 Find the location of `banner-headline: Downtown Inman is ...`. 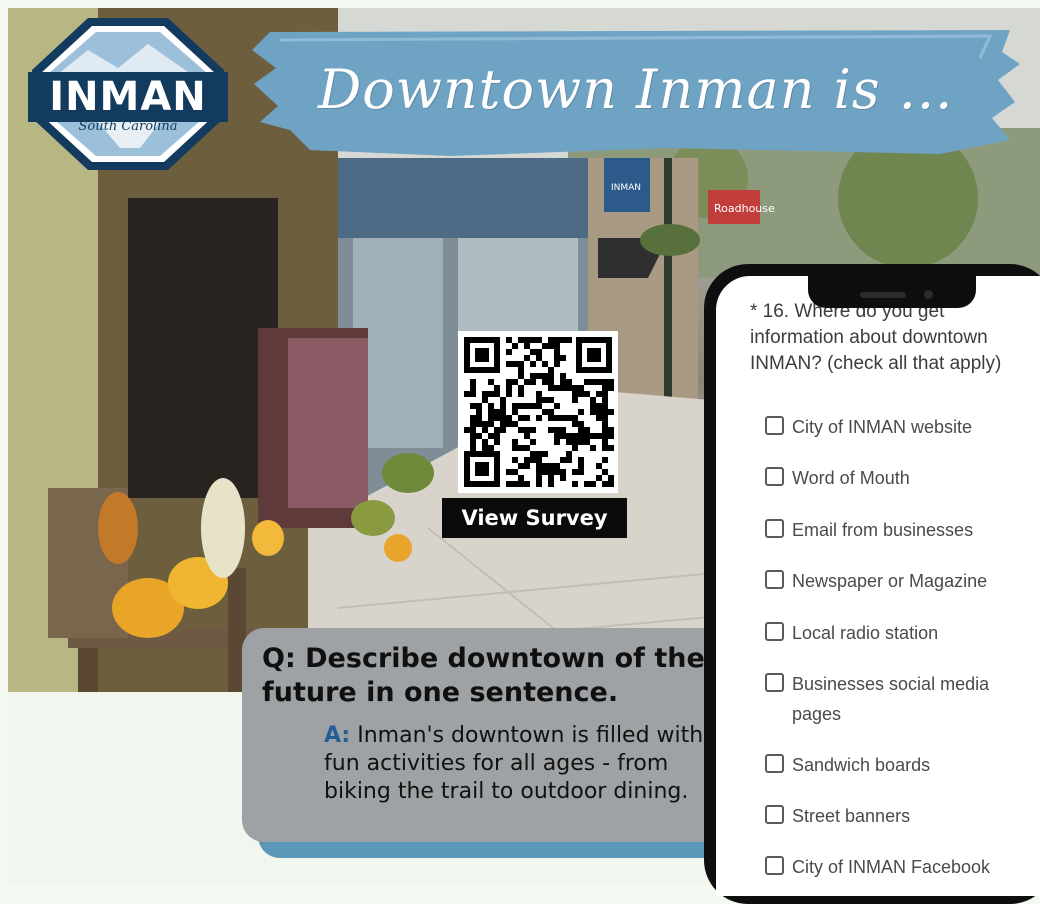

banner-headline: Downtown Inman is ... is located at coordinates (636, 89).